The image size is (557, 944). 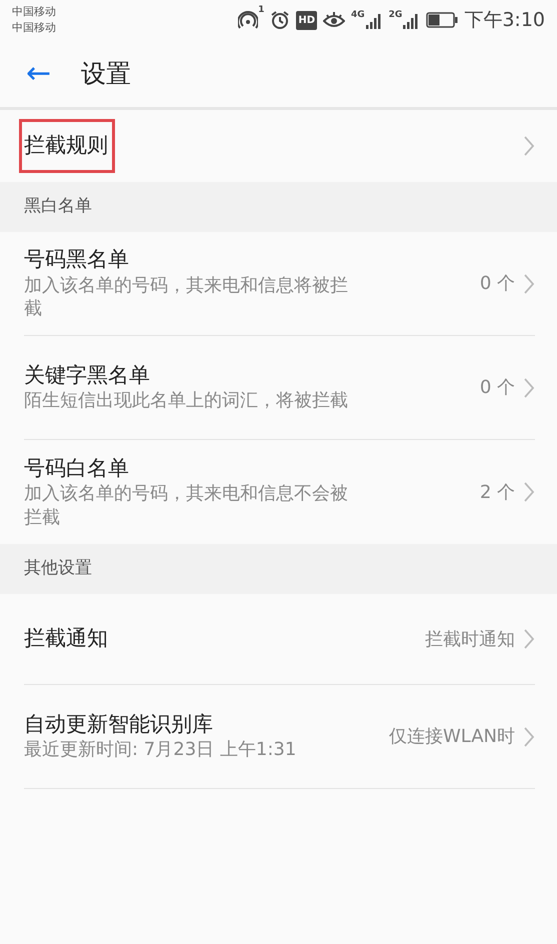 I want to click on row-value: 拦截时通知, so click(x=470, y=640).